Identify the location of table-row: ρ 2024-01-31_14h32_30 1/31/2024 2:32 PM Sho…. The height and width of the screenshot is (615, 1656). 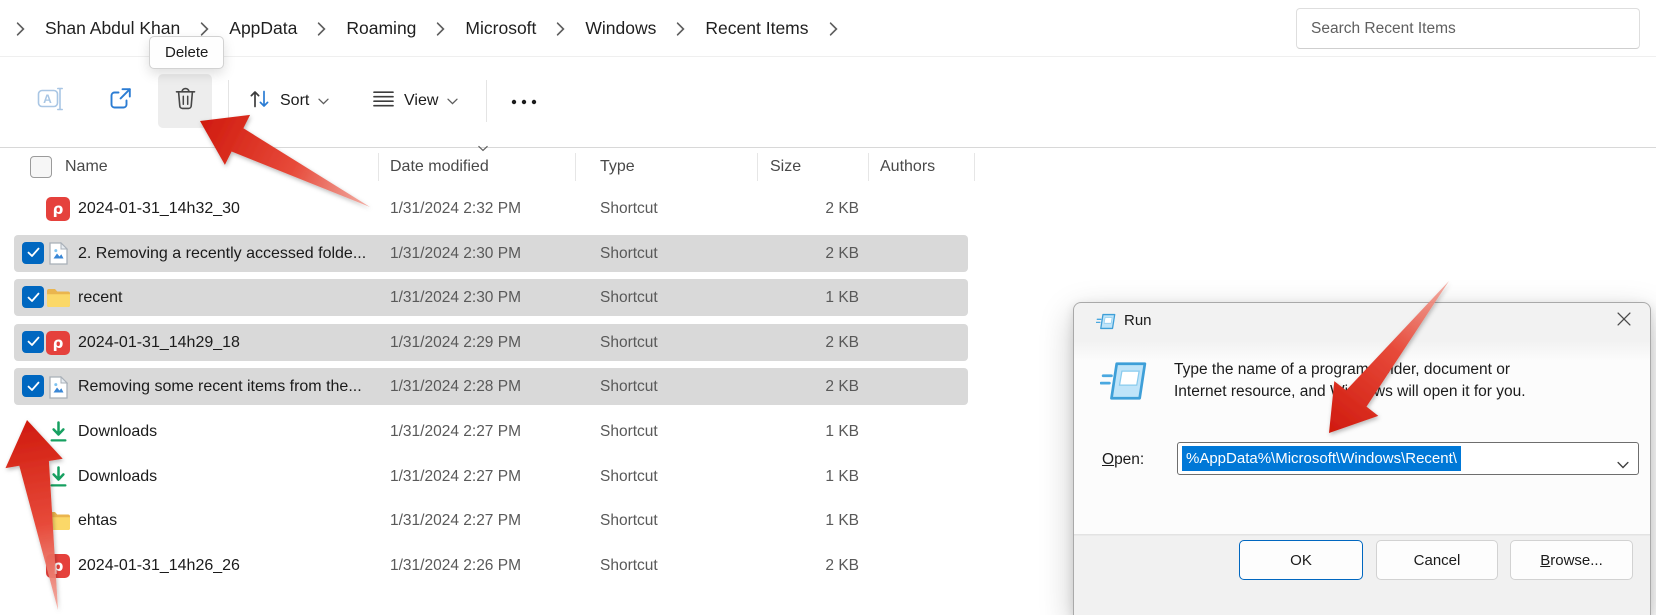
(491, 208).